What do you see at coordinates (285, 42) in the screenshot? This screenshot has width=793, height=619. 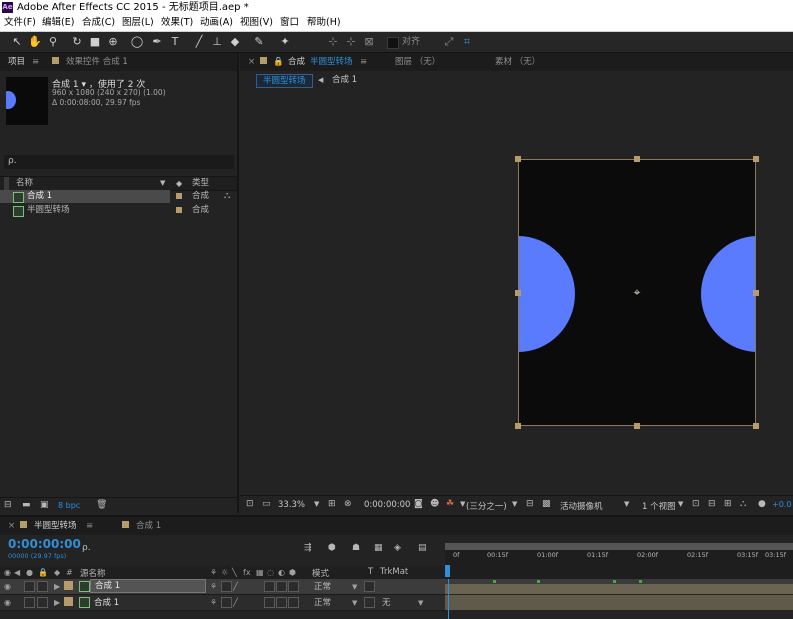 I see `puppet-tool-icon: ✦` at bounding box center [285, 42].